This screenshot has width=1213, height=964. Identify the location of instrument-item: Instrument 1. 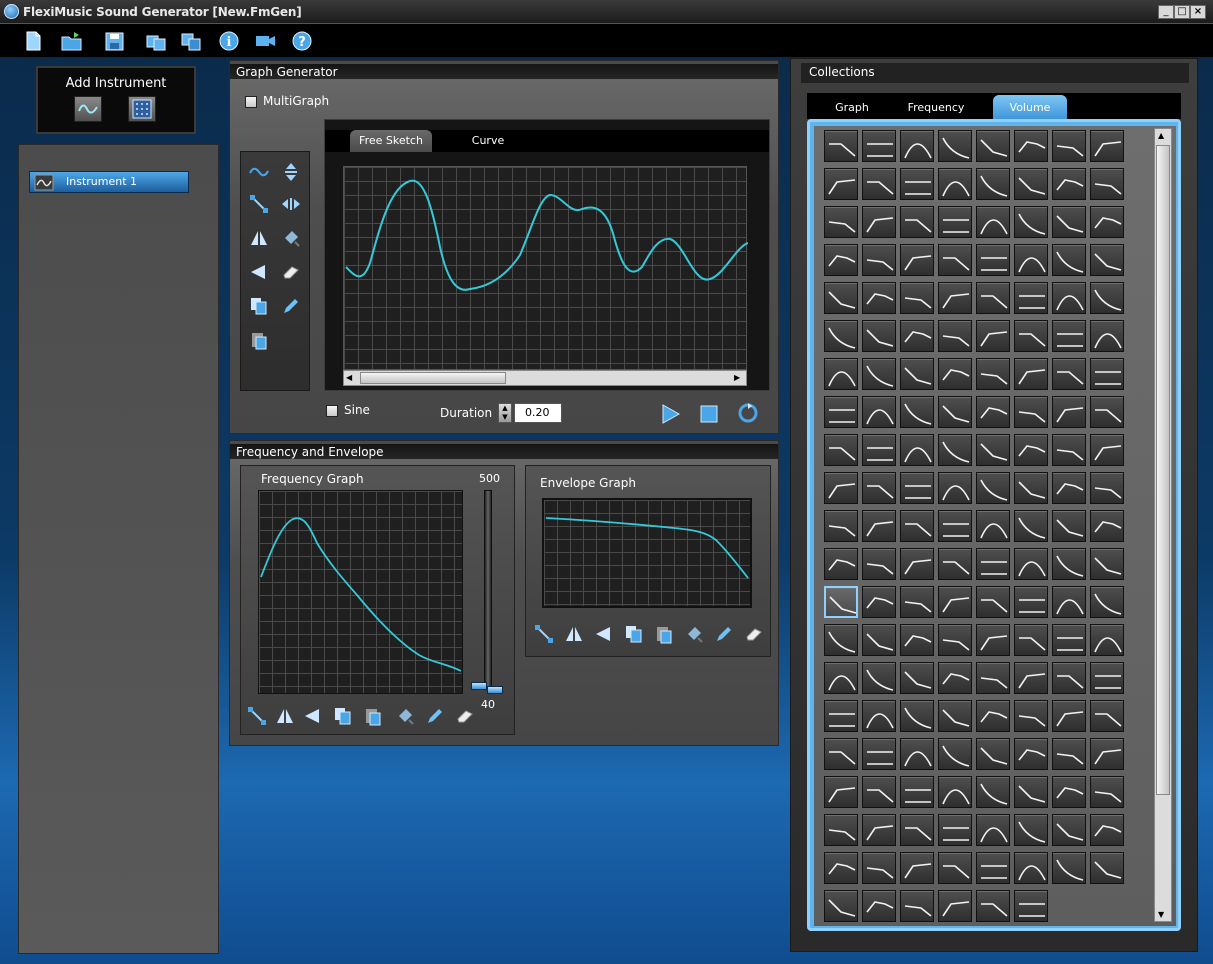
(109, 182).